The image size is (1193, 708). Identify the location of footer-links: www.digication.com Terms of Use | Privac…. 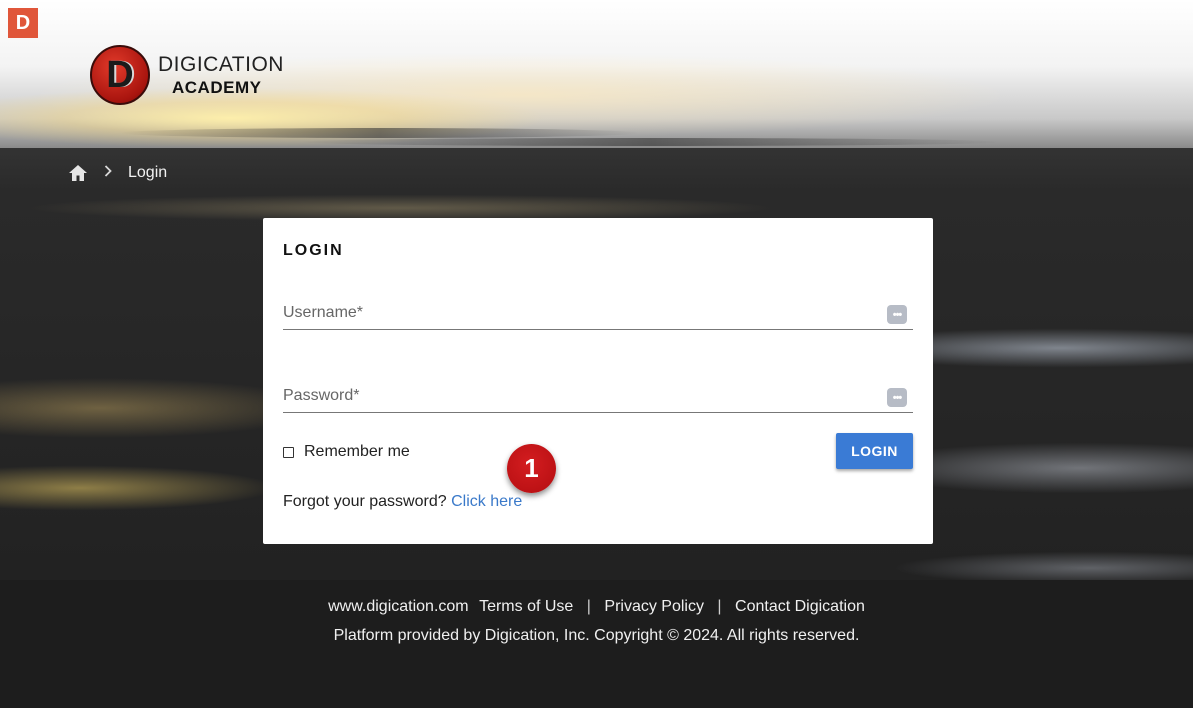
(596, 607).